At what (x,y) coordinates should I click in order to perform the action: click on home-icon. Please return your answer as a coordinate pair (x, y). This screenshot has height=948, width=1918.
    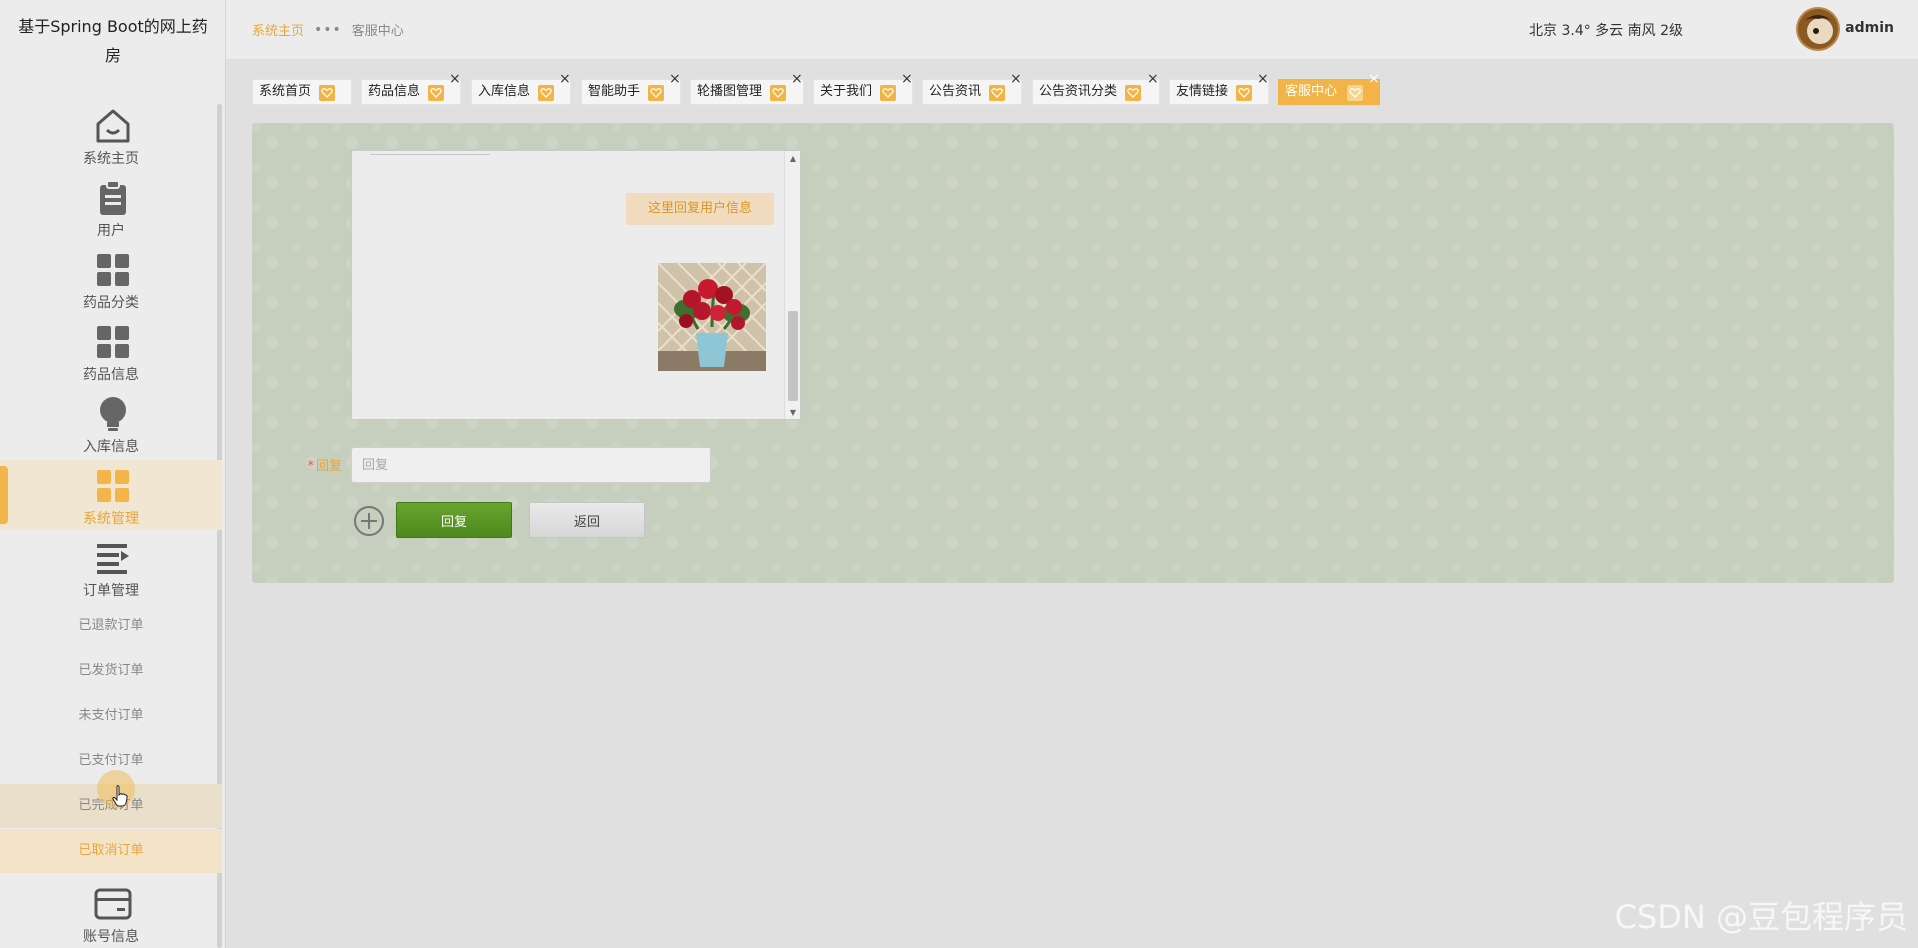
    Looking at the image, I should click on (113, 126).